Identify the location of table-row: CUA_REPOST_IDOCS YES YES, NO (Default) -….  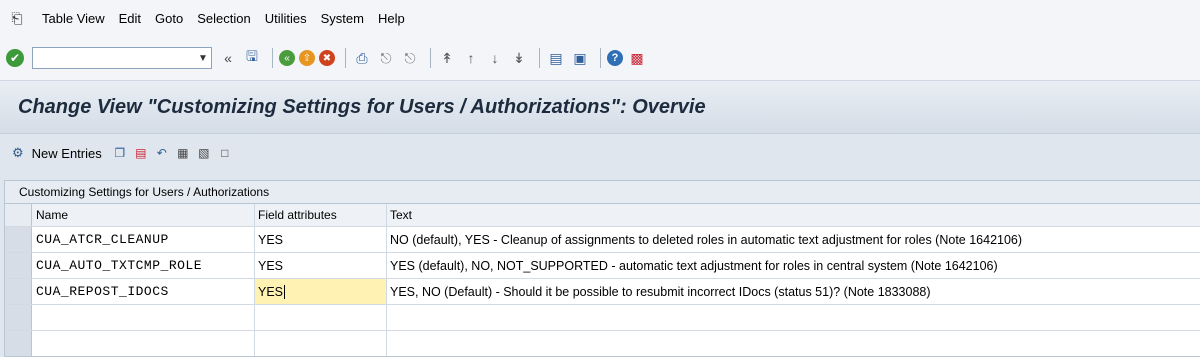
(602, 292).